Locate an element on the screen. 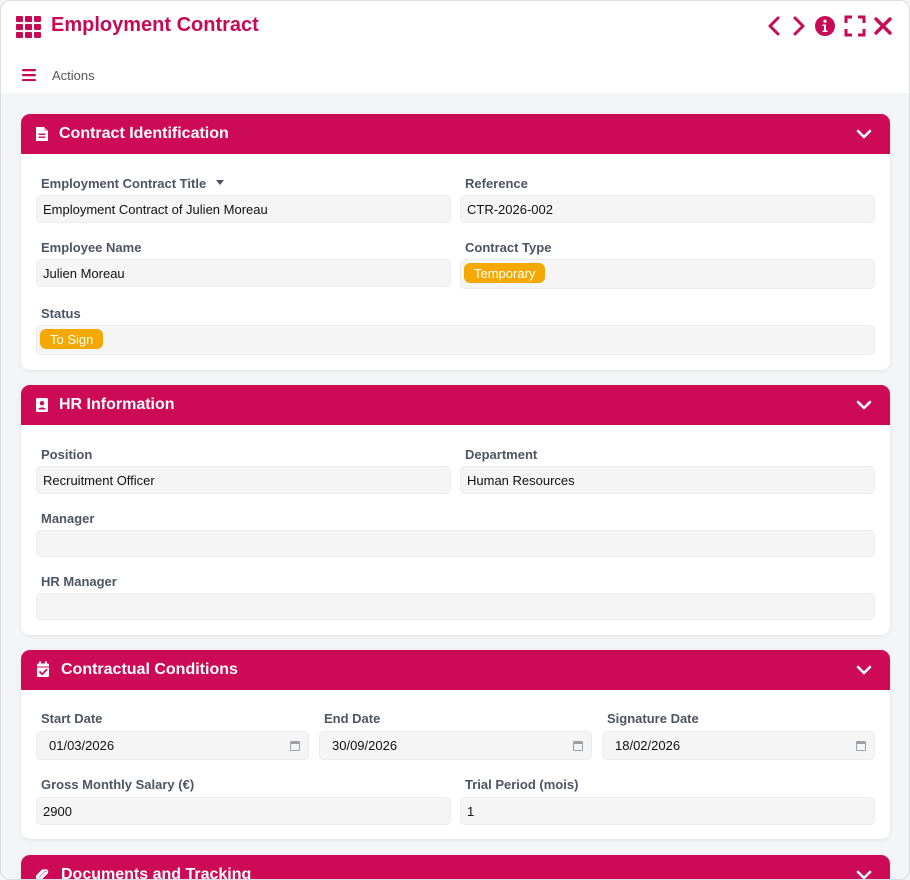  end-date-value: 30/09/2026 is located at coordinates (365, 745).